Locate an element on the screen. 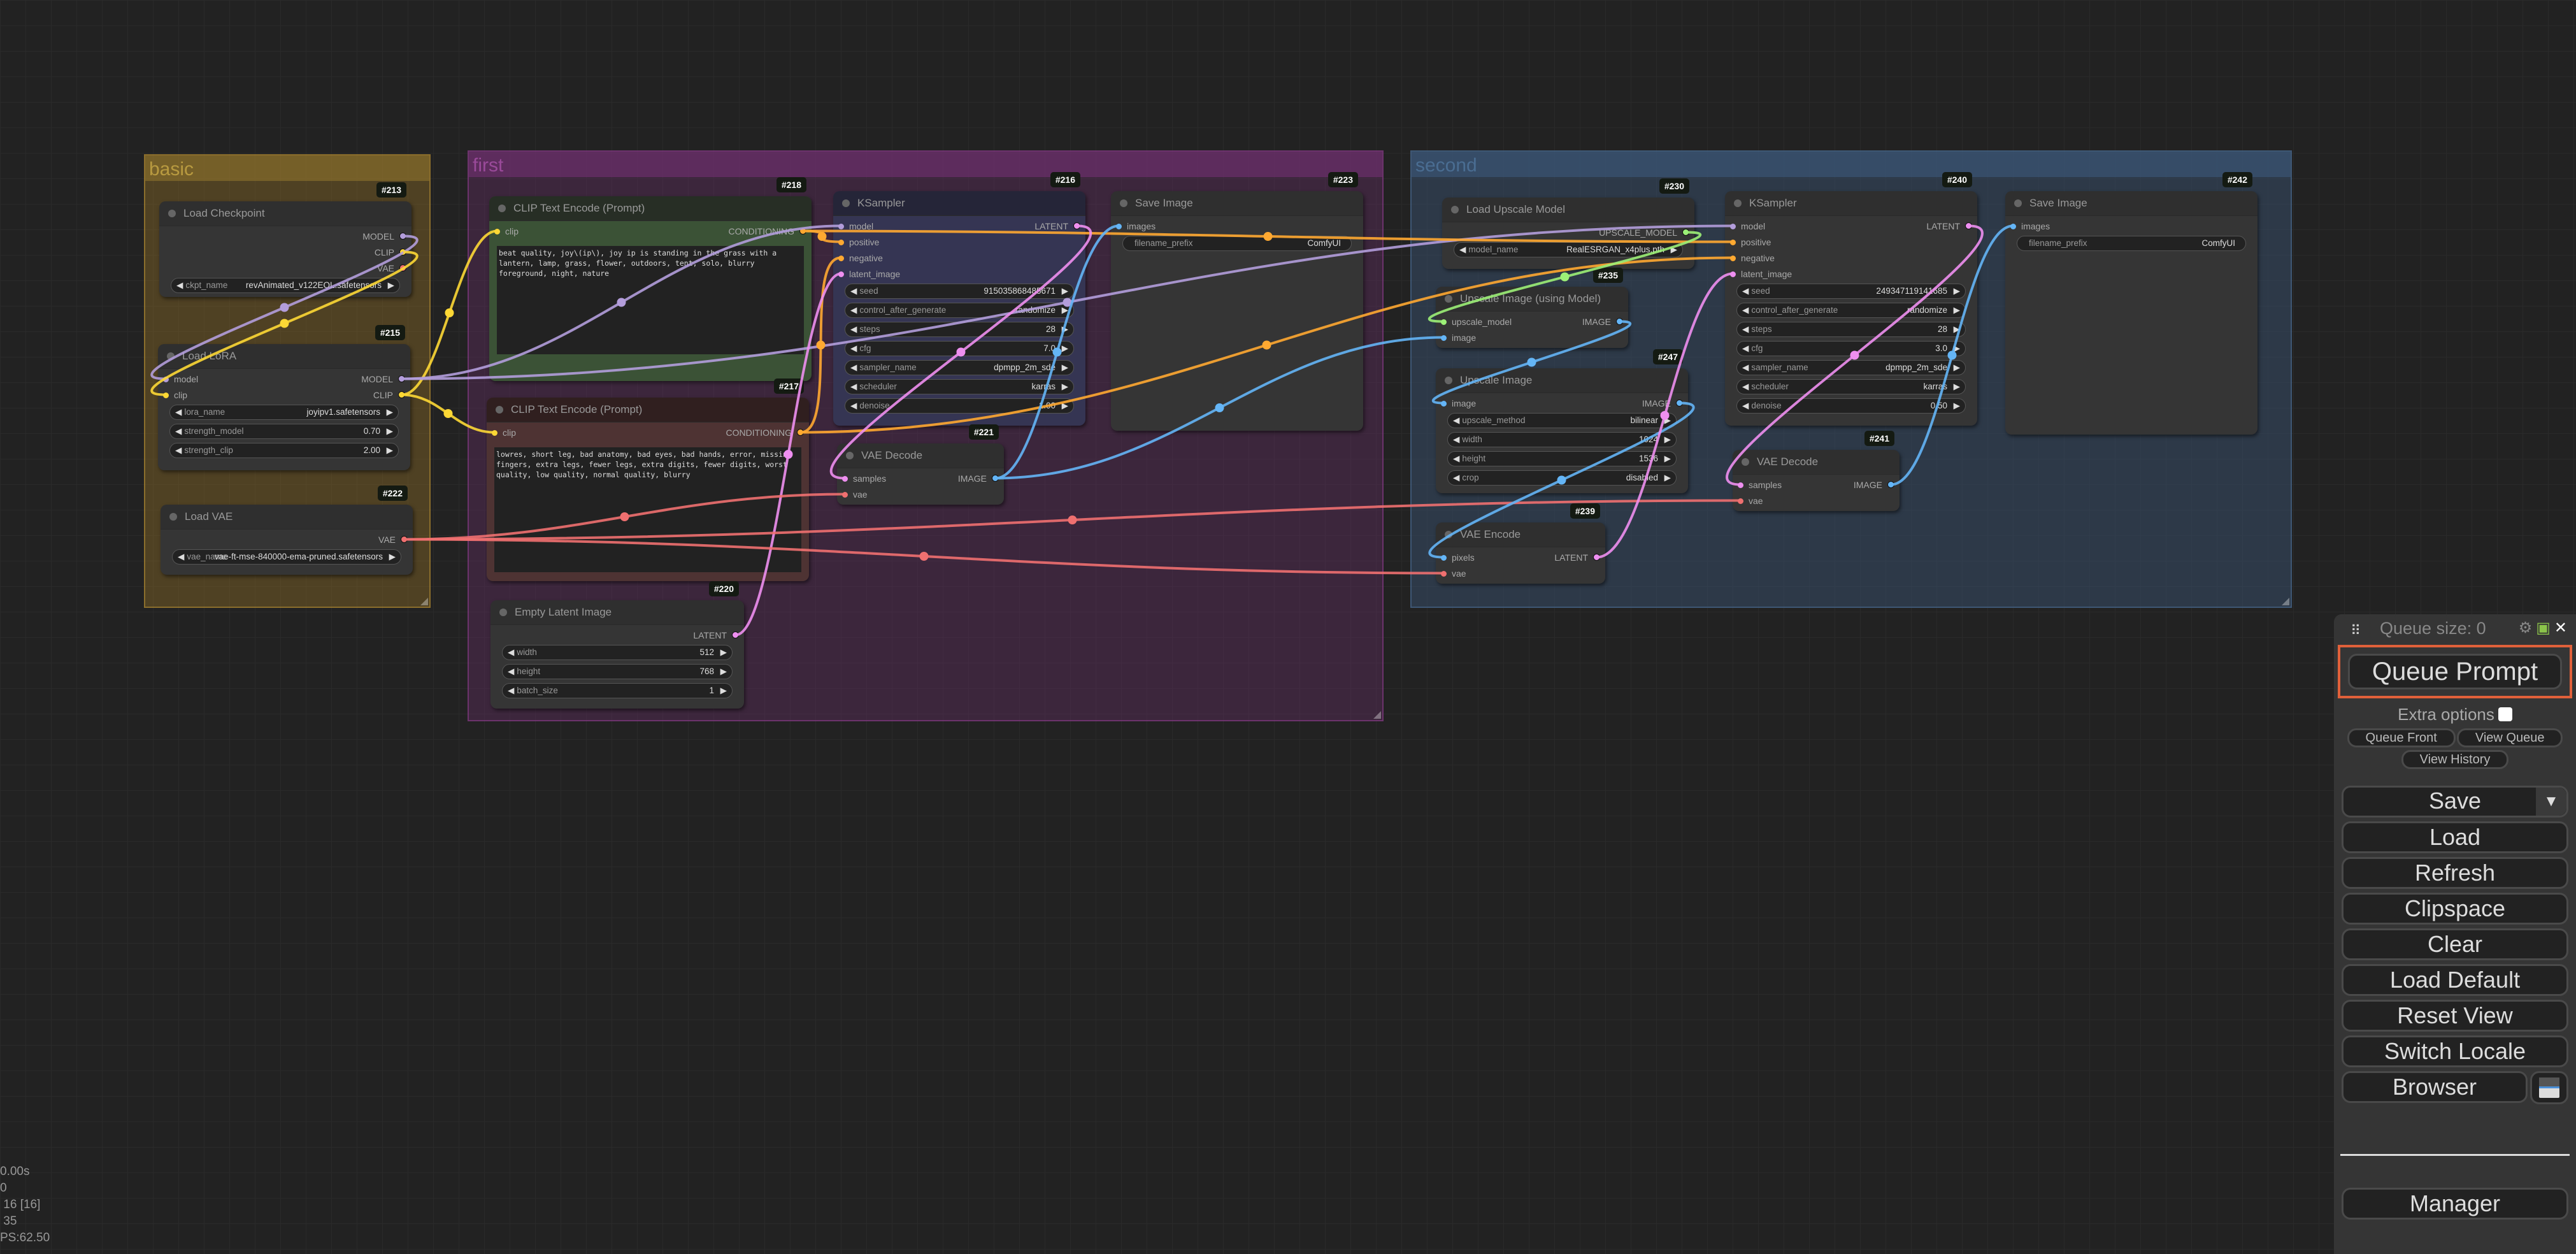 This screenshot has height=1254, width=2576. widget-model-name: model_name RealESRGAN_x4plus.pth ▶ is located at coordinates (1569, 249).